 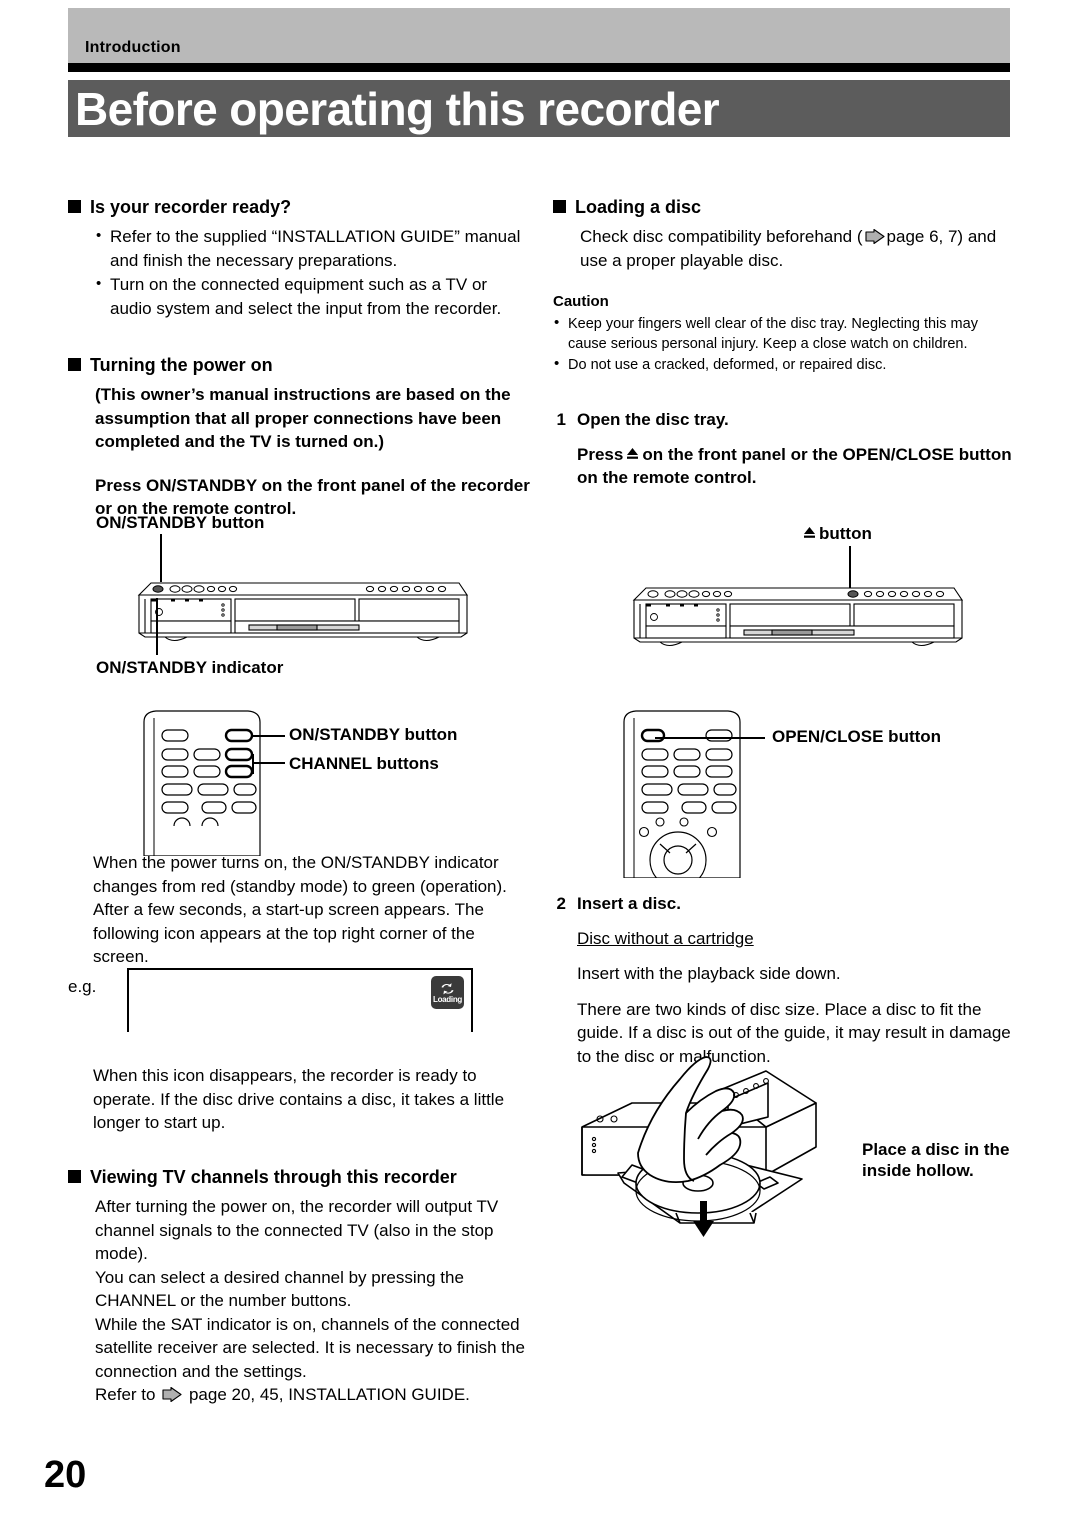 What do you see at coordinates (638, 207) in the screenshot?
I see `heading-text: Loading a disc` at bounding box center [638, 207].